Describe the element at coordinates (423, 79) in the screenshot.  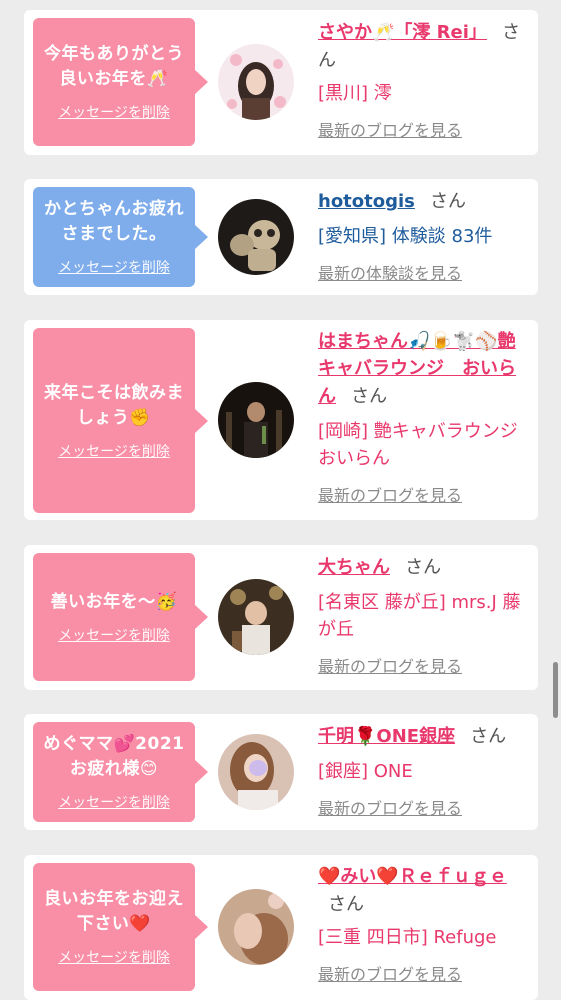
I see `profile-info: さやか🥂「澪 Rei」 さん [黒川] 澪 最新のブログを見る` at that location.